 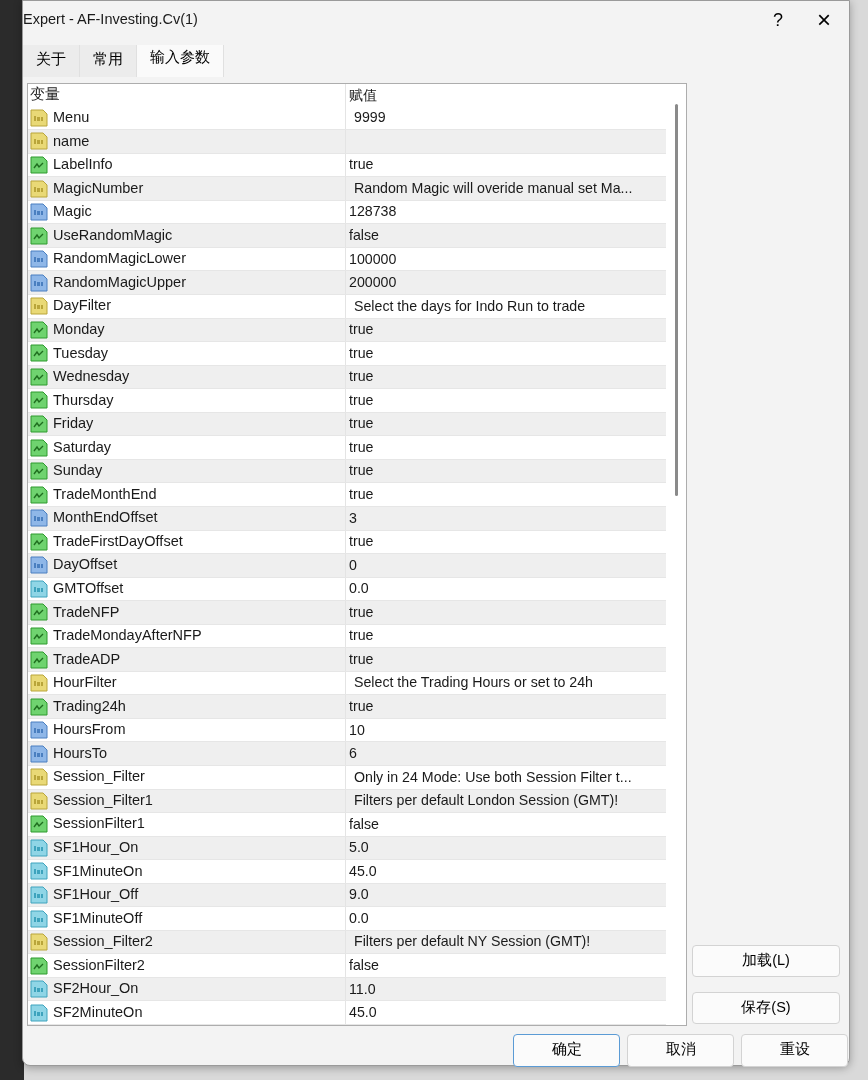 What do you see at coordinates (470, 306) in the screenshot?
I see `parameter-value: Select the days for Indo Run to trade` at bounding box center [470, 306].